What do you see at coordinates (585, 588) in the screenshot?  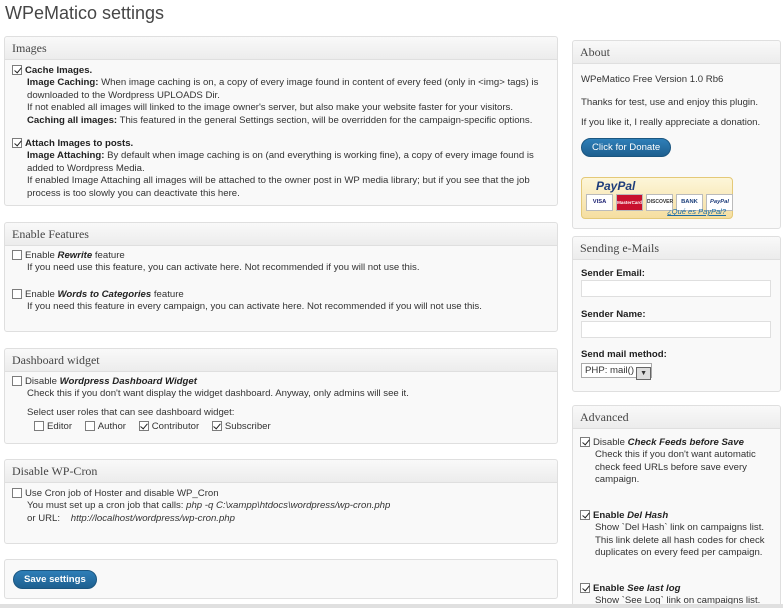 I see `see-last-log-checkbox` at bounding box center [585, 588].